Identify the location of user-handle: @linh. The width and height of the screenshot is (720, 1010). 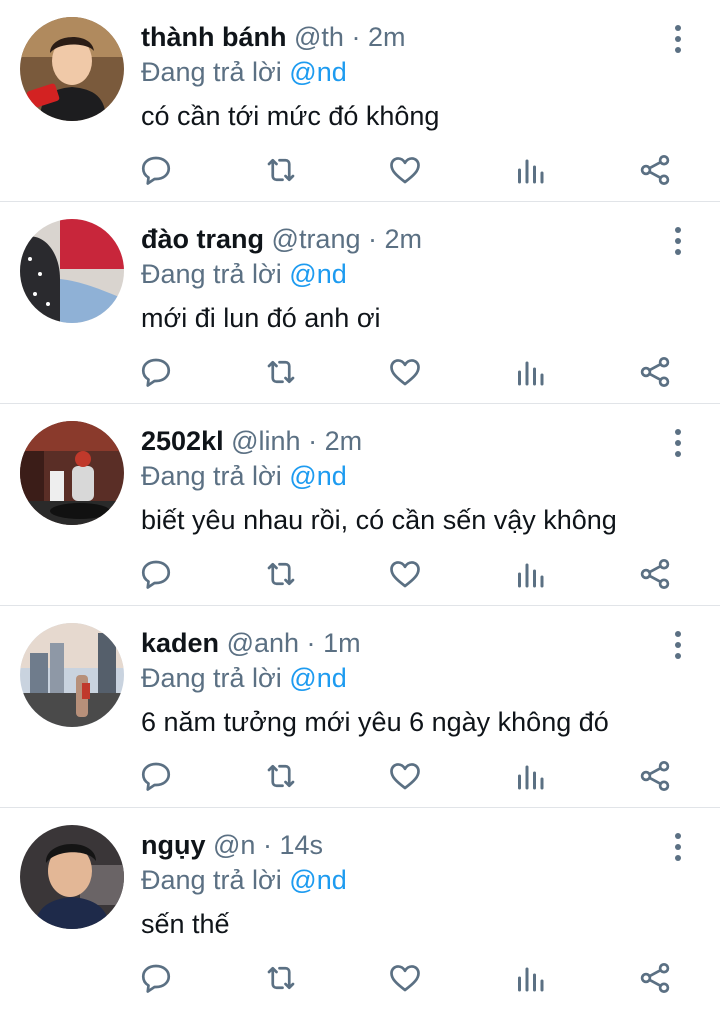
(265, 441).